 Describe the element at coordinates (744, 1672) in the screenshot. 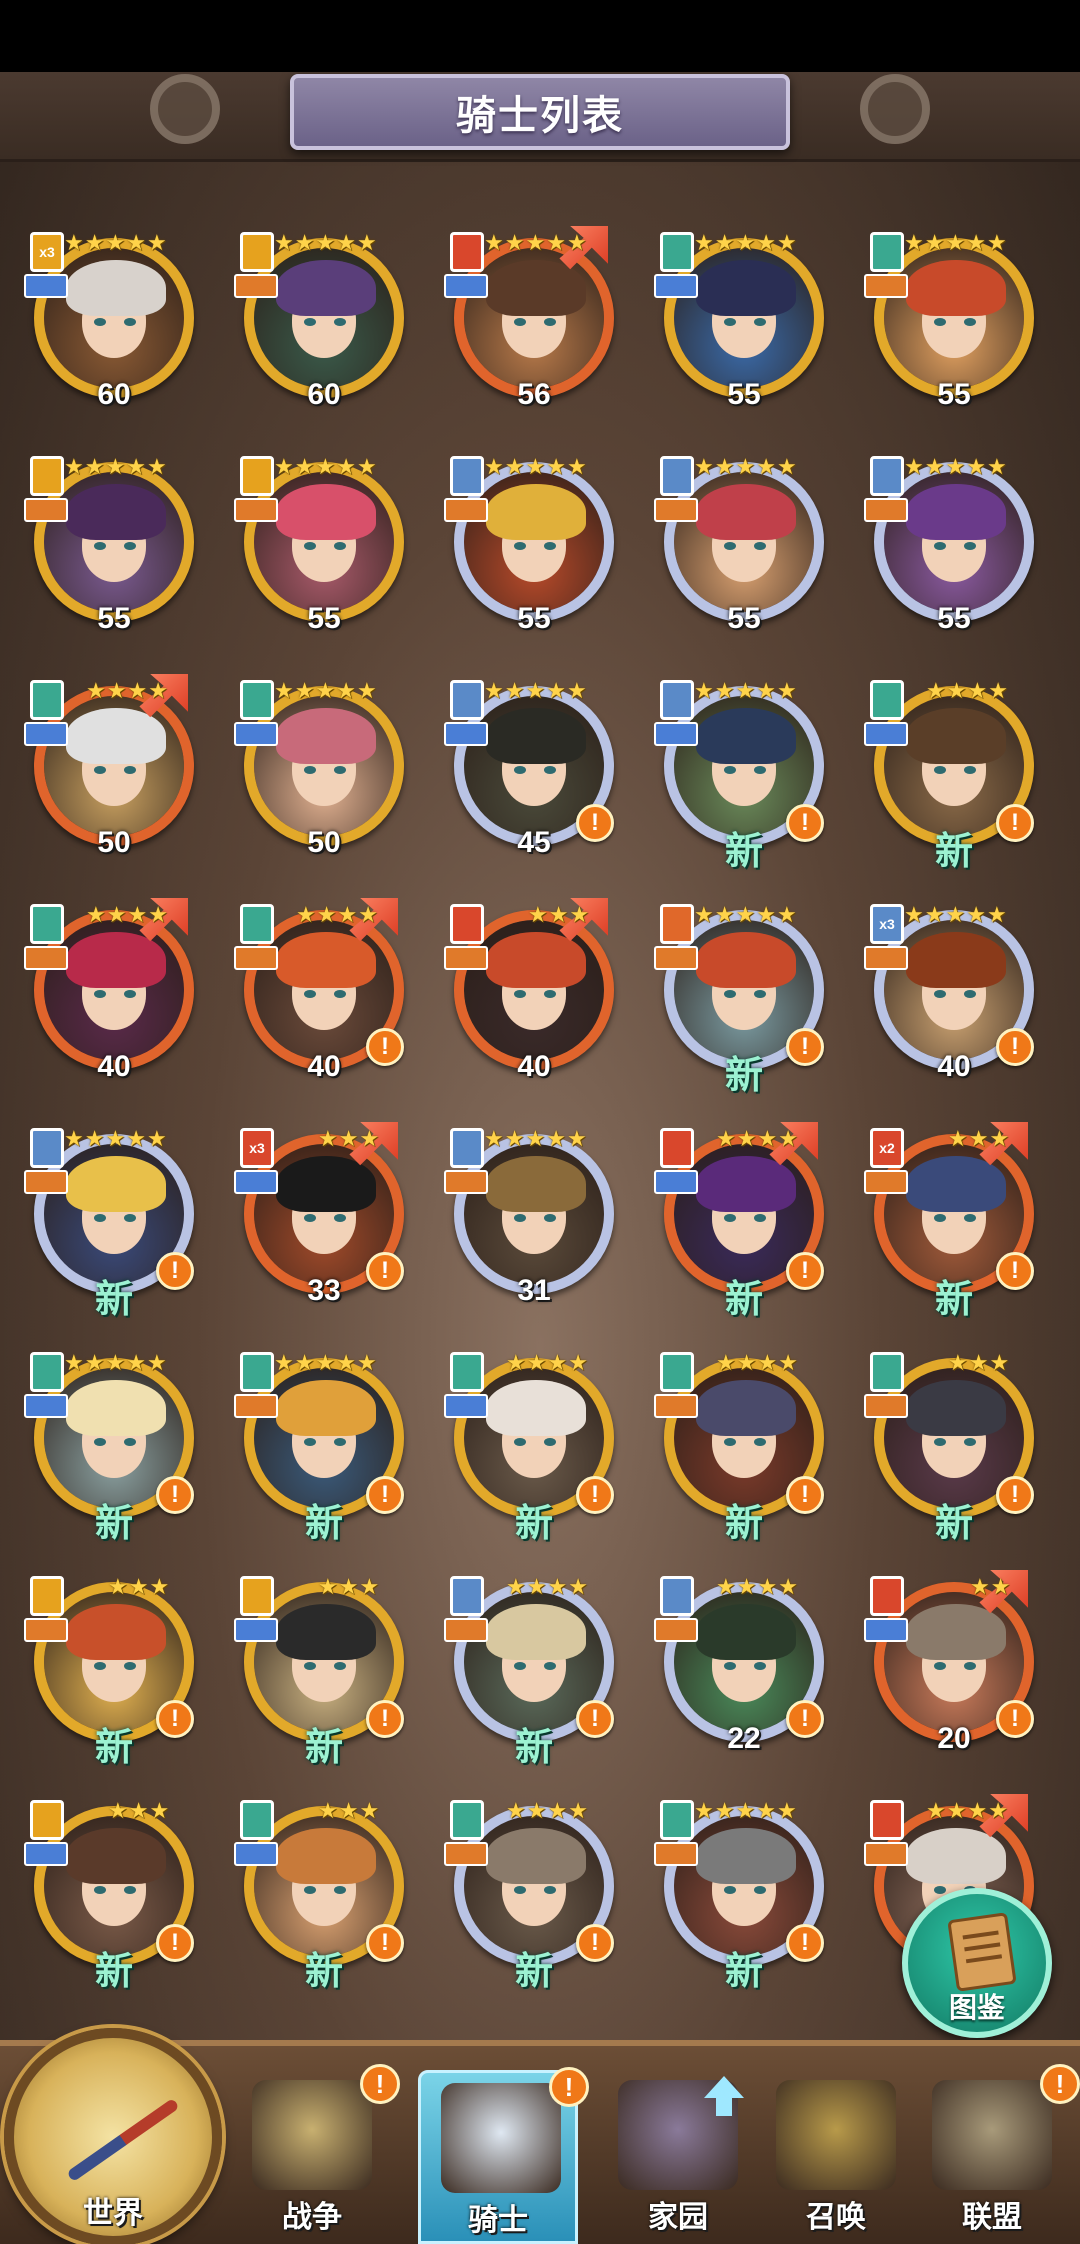

I see `knight-card: ★ ★ ★ ★ 22!` at that location.